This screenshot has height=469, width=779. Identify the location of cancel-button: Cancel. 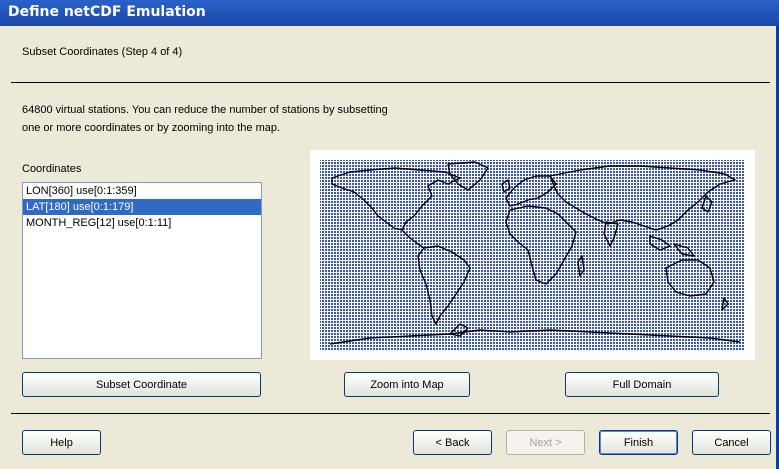
(731, 442).